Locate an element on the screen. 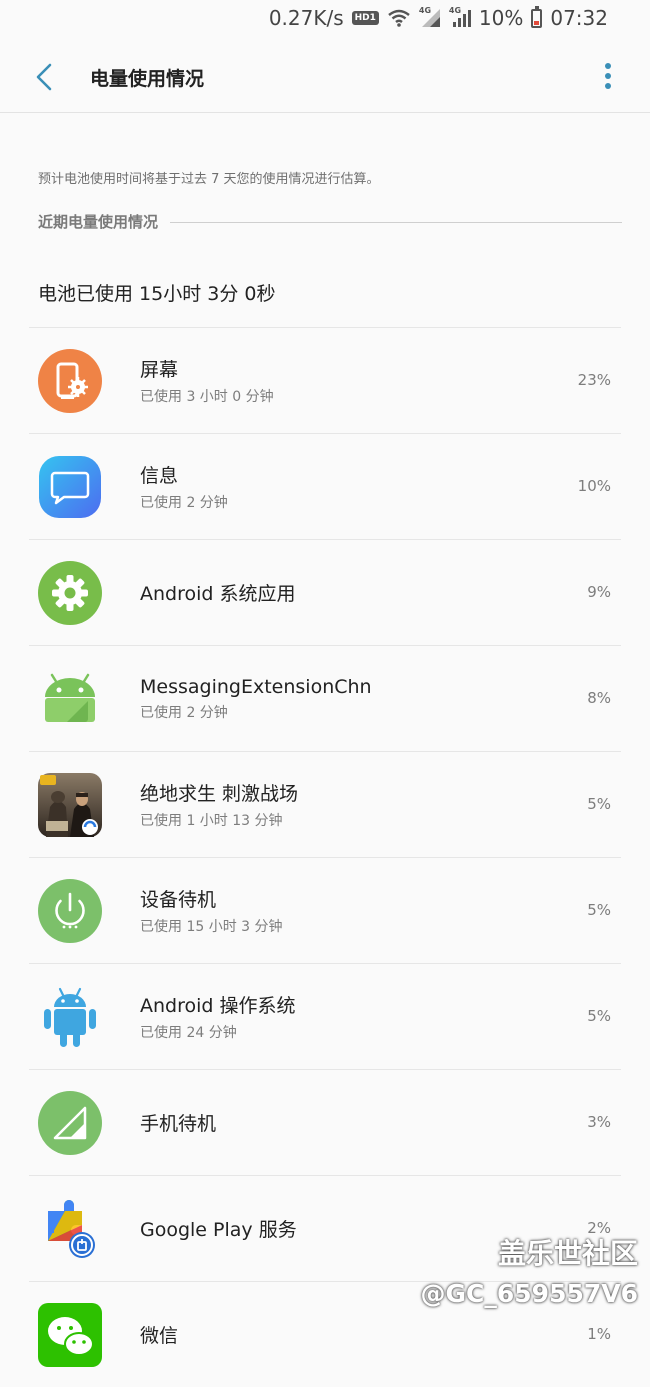 The height and width of the screenshot is (1387, 650). signal-icon is located at coordinates (70, 1123).